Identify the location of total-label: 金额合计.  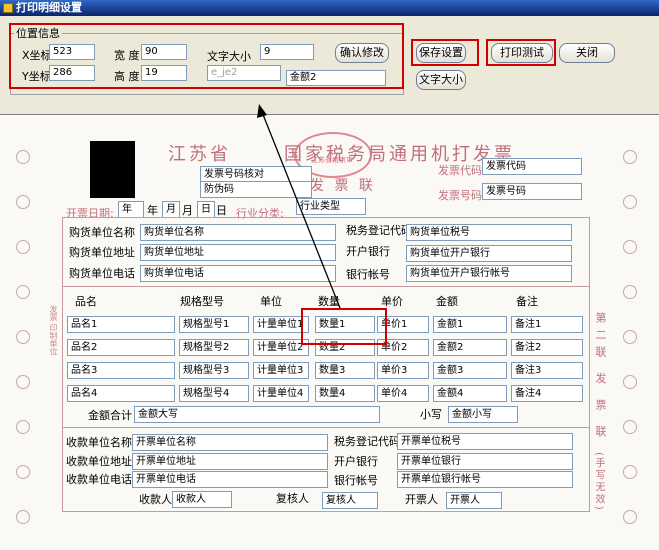
(110, 415).